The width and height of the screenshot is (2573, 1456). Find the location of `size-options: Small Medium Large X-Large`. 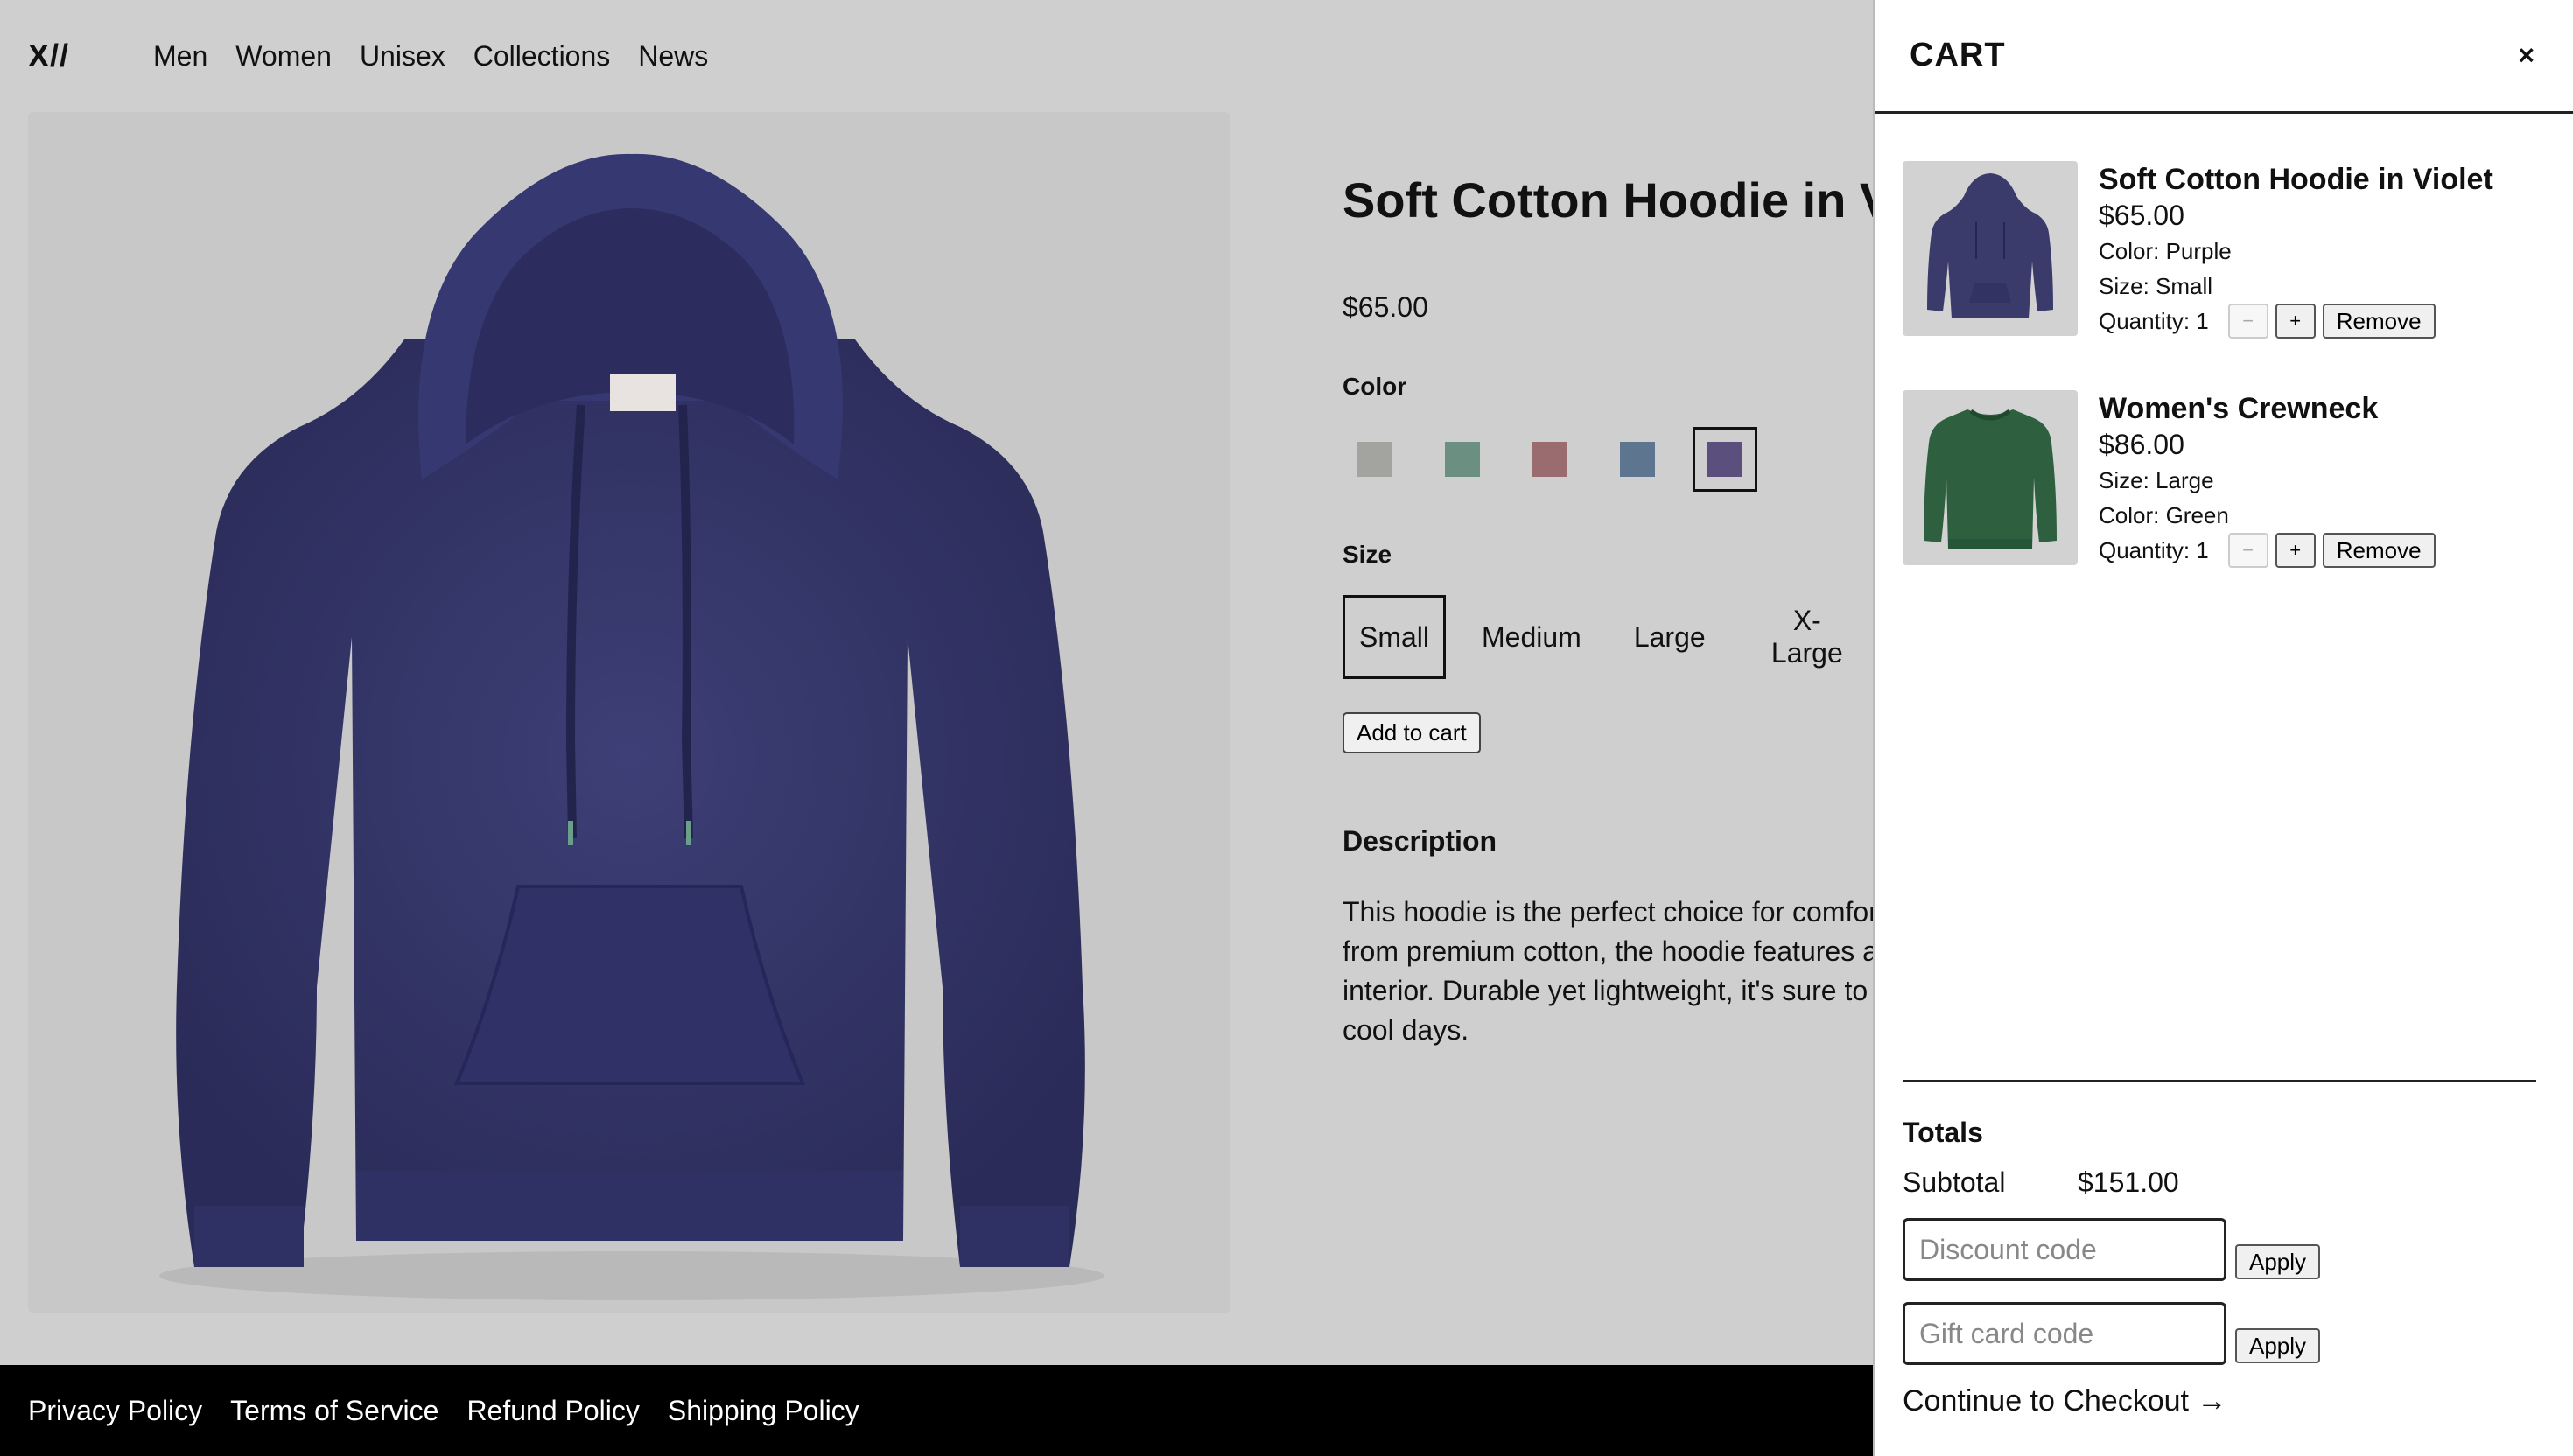

size-options: Small Medium Large X-Large is located at coordinates (1608, 637).